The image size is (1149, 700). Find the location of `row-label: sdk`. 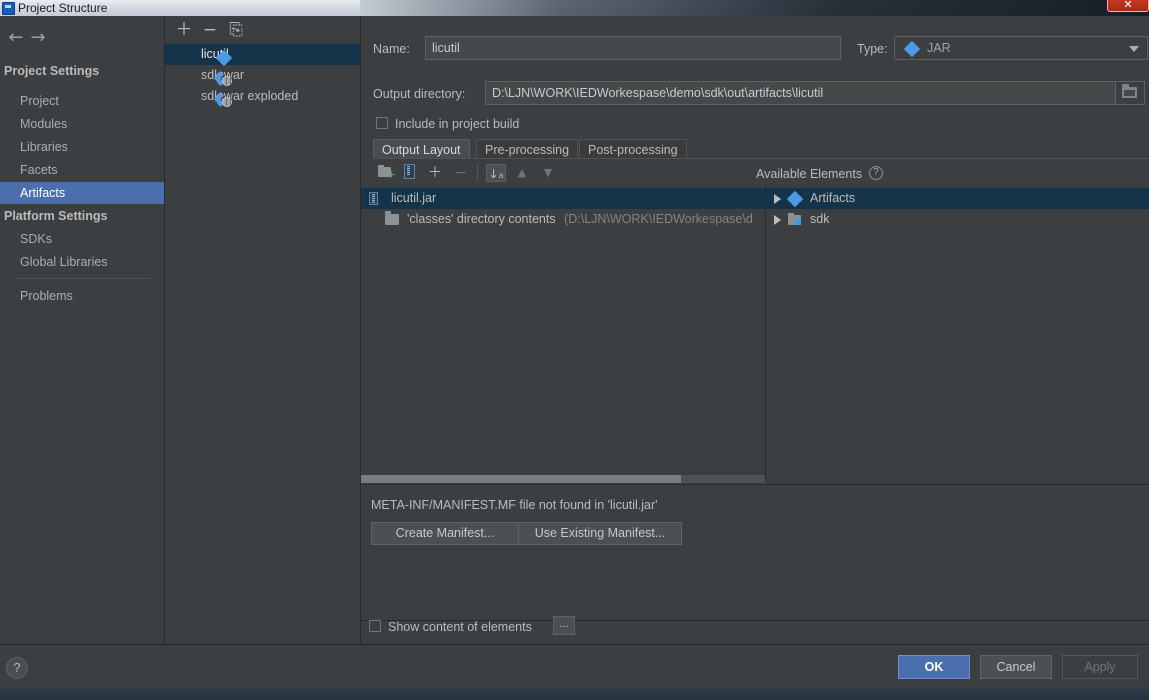

row-label: sdk is located at coordinates (820, 219).